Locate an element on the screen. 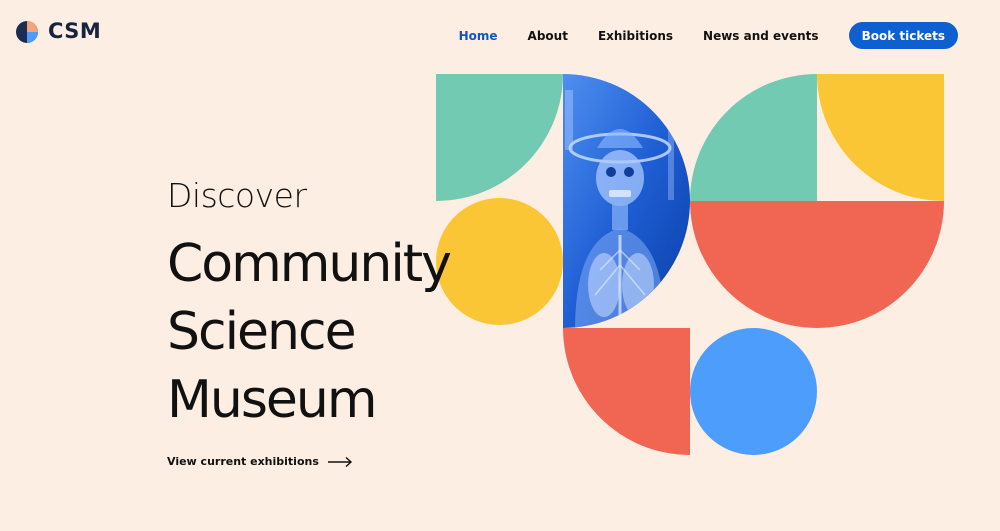  nav-item-about: About is located at coordinates (548, 36).